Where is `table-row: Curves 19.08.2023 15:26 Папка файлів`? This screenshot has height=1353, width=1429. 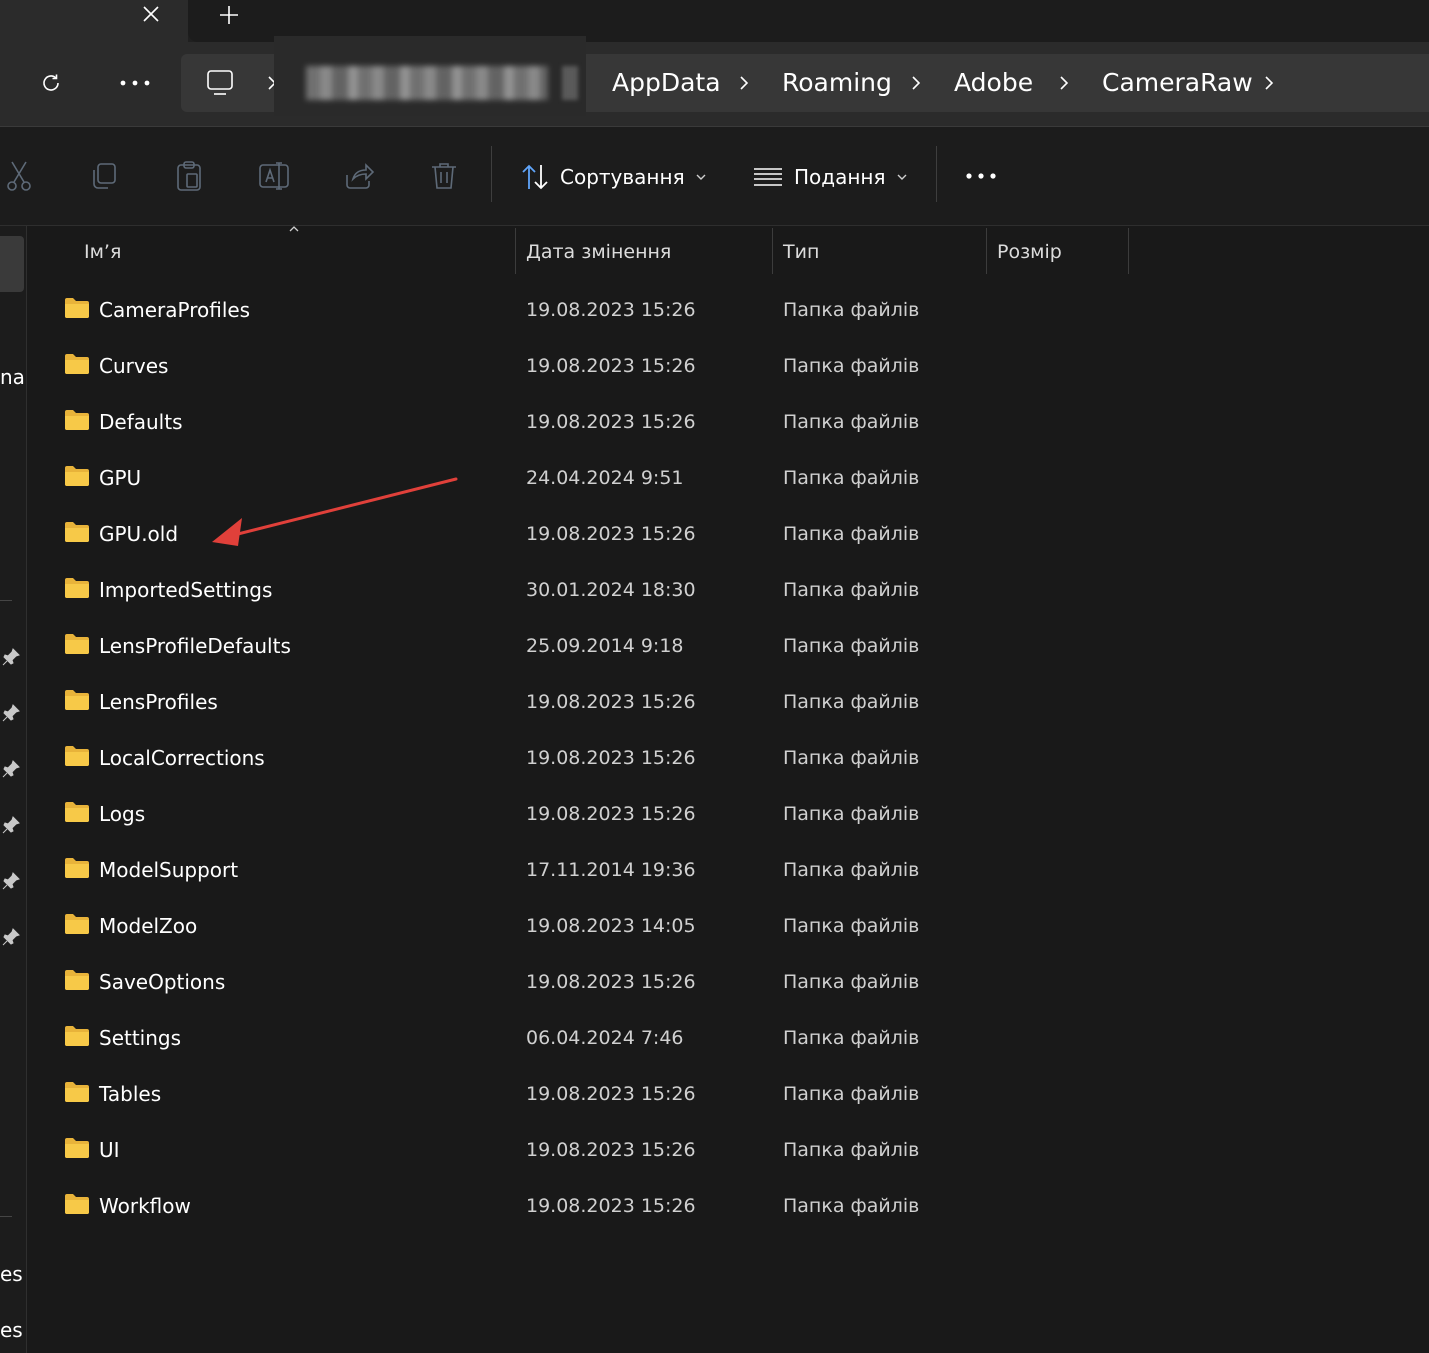
table-row: Curves 19.08.2023 15:26 Папка файлів is located at coordinates (729, 366).